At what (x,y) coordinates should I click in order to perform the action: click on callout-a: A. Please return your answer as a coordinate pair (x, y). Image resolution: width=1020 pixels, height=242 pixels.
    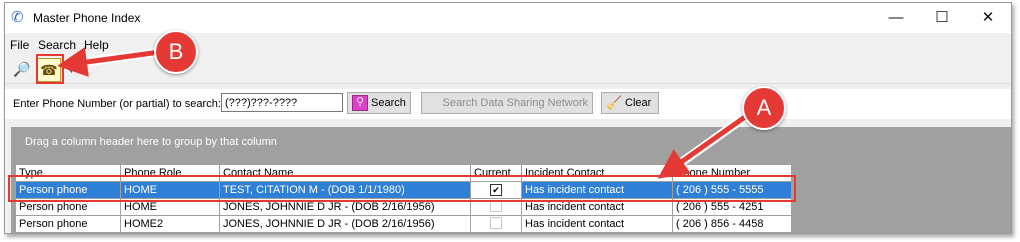
    Looking at the image, I should click on (764, 108).